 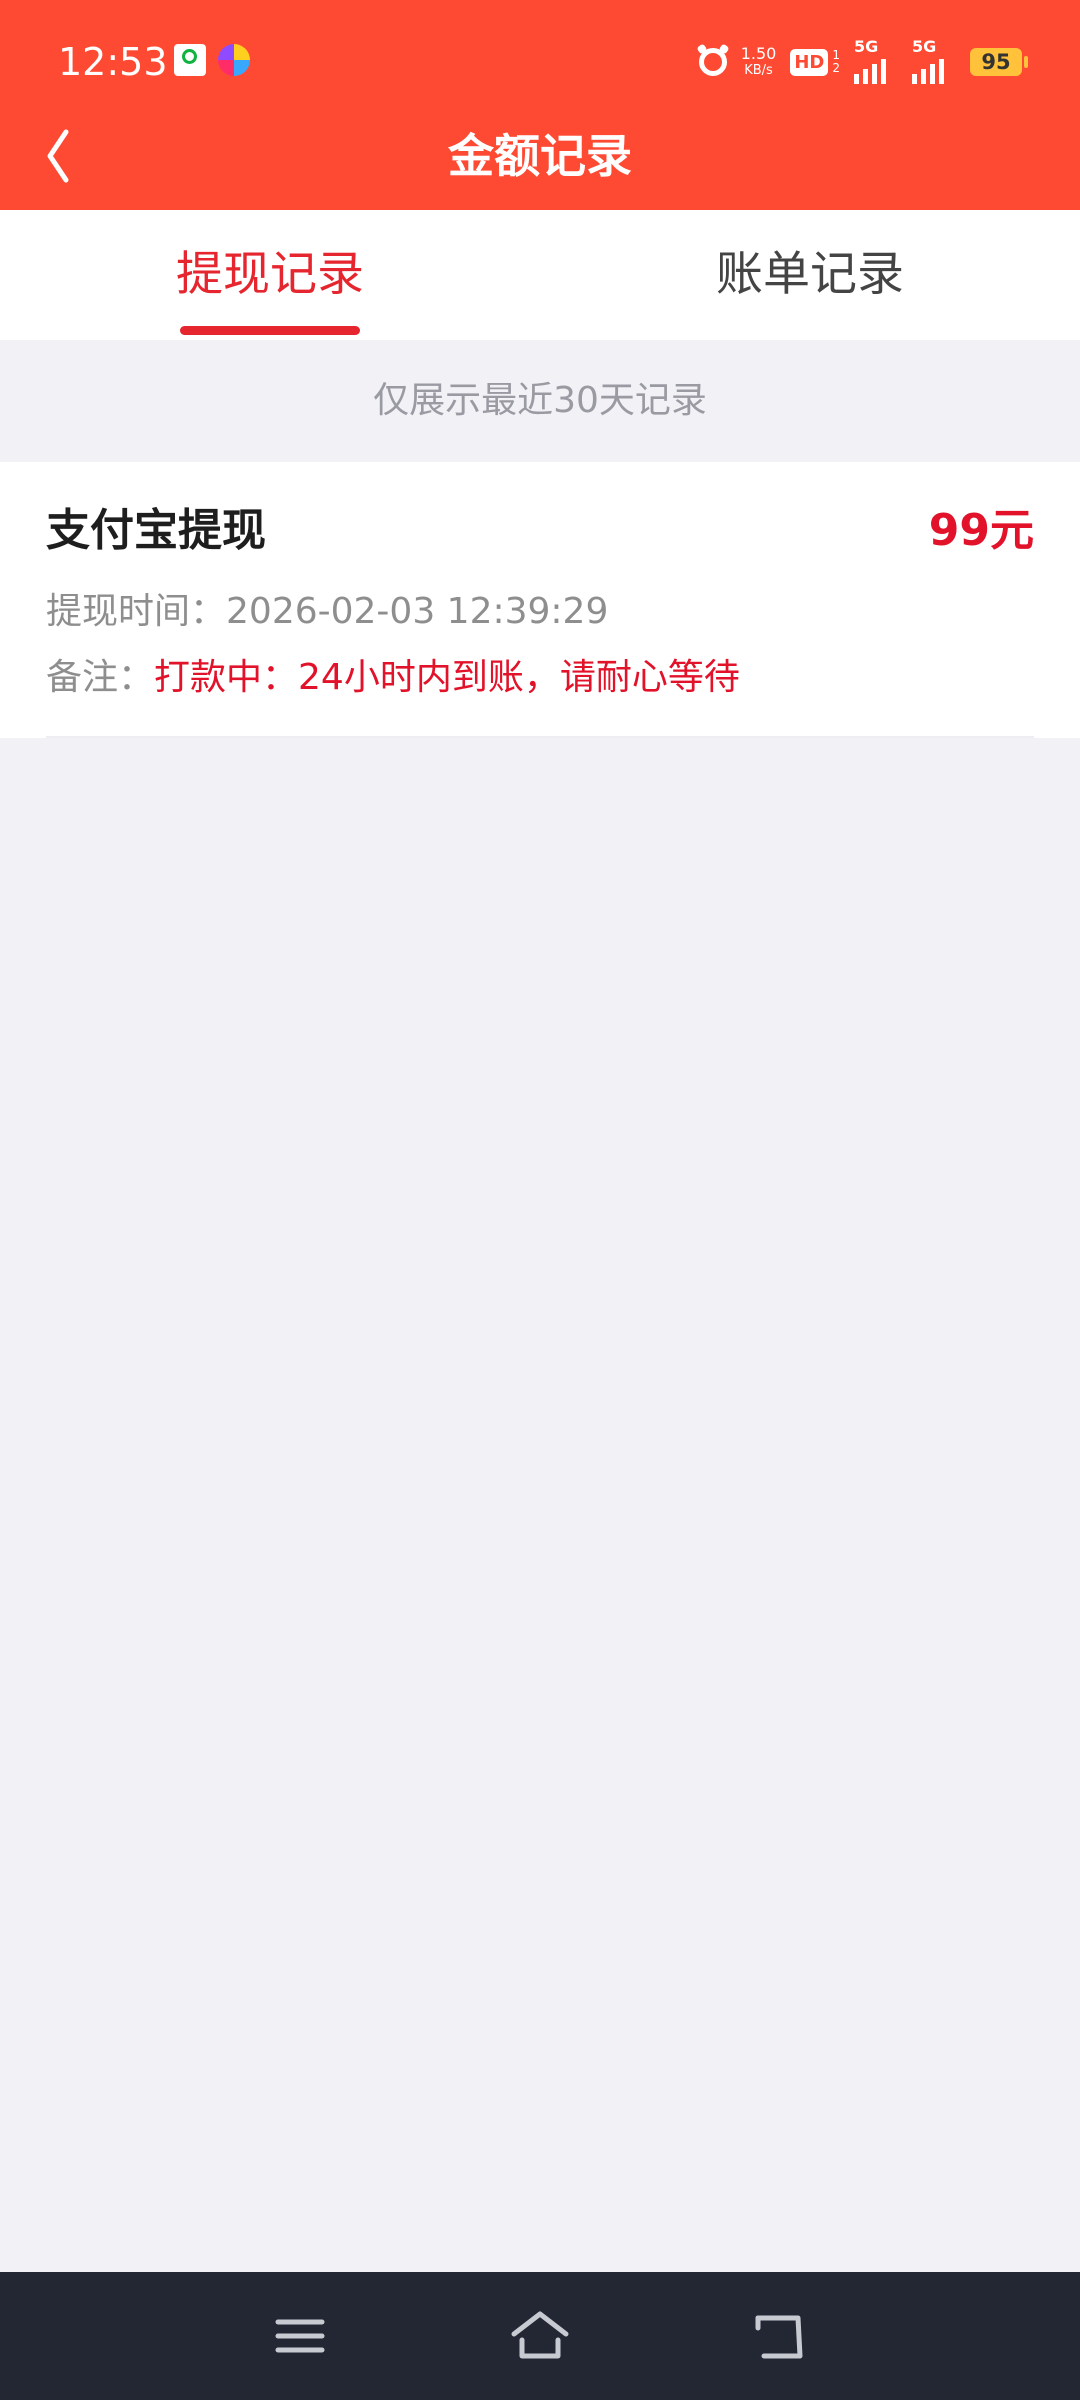 What do you see at coordinates (447, 677) in the screenshot?
I see `record-note-value: 打款中：24小时内到账，请耐心等待` at bounding box center [447, 677].